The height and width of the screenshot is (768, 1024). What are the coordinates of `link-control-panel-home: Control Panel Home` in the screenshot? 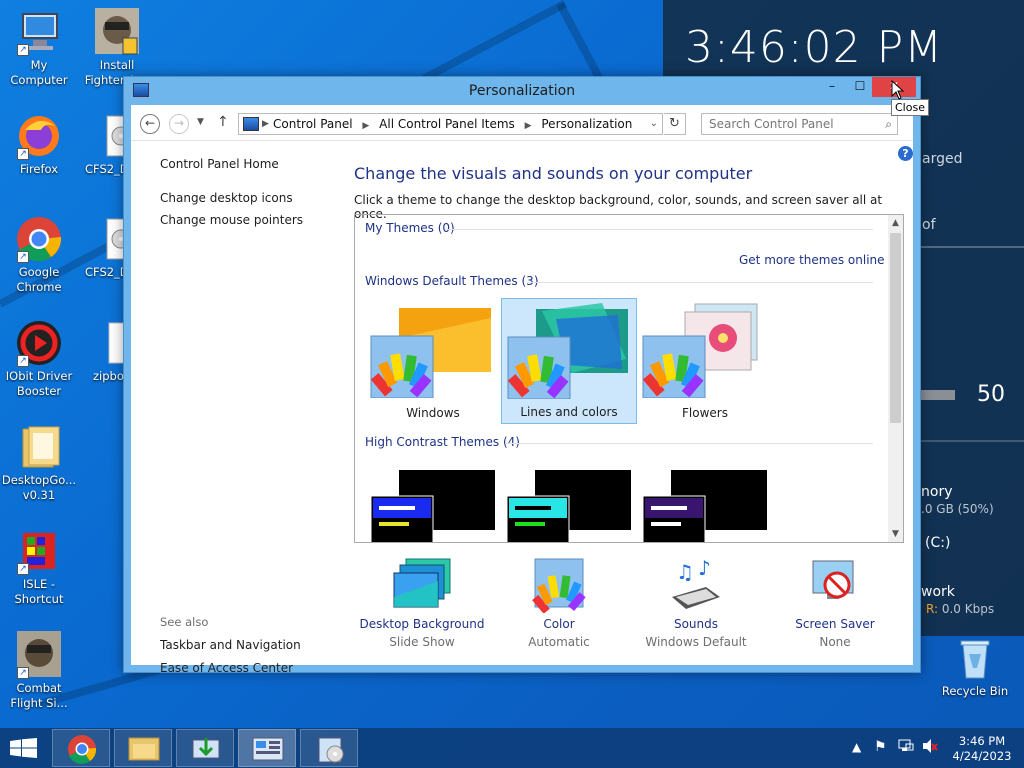 It's located at (255, 164).